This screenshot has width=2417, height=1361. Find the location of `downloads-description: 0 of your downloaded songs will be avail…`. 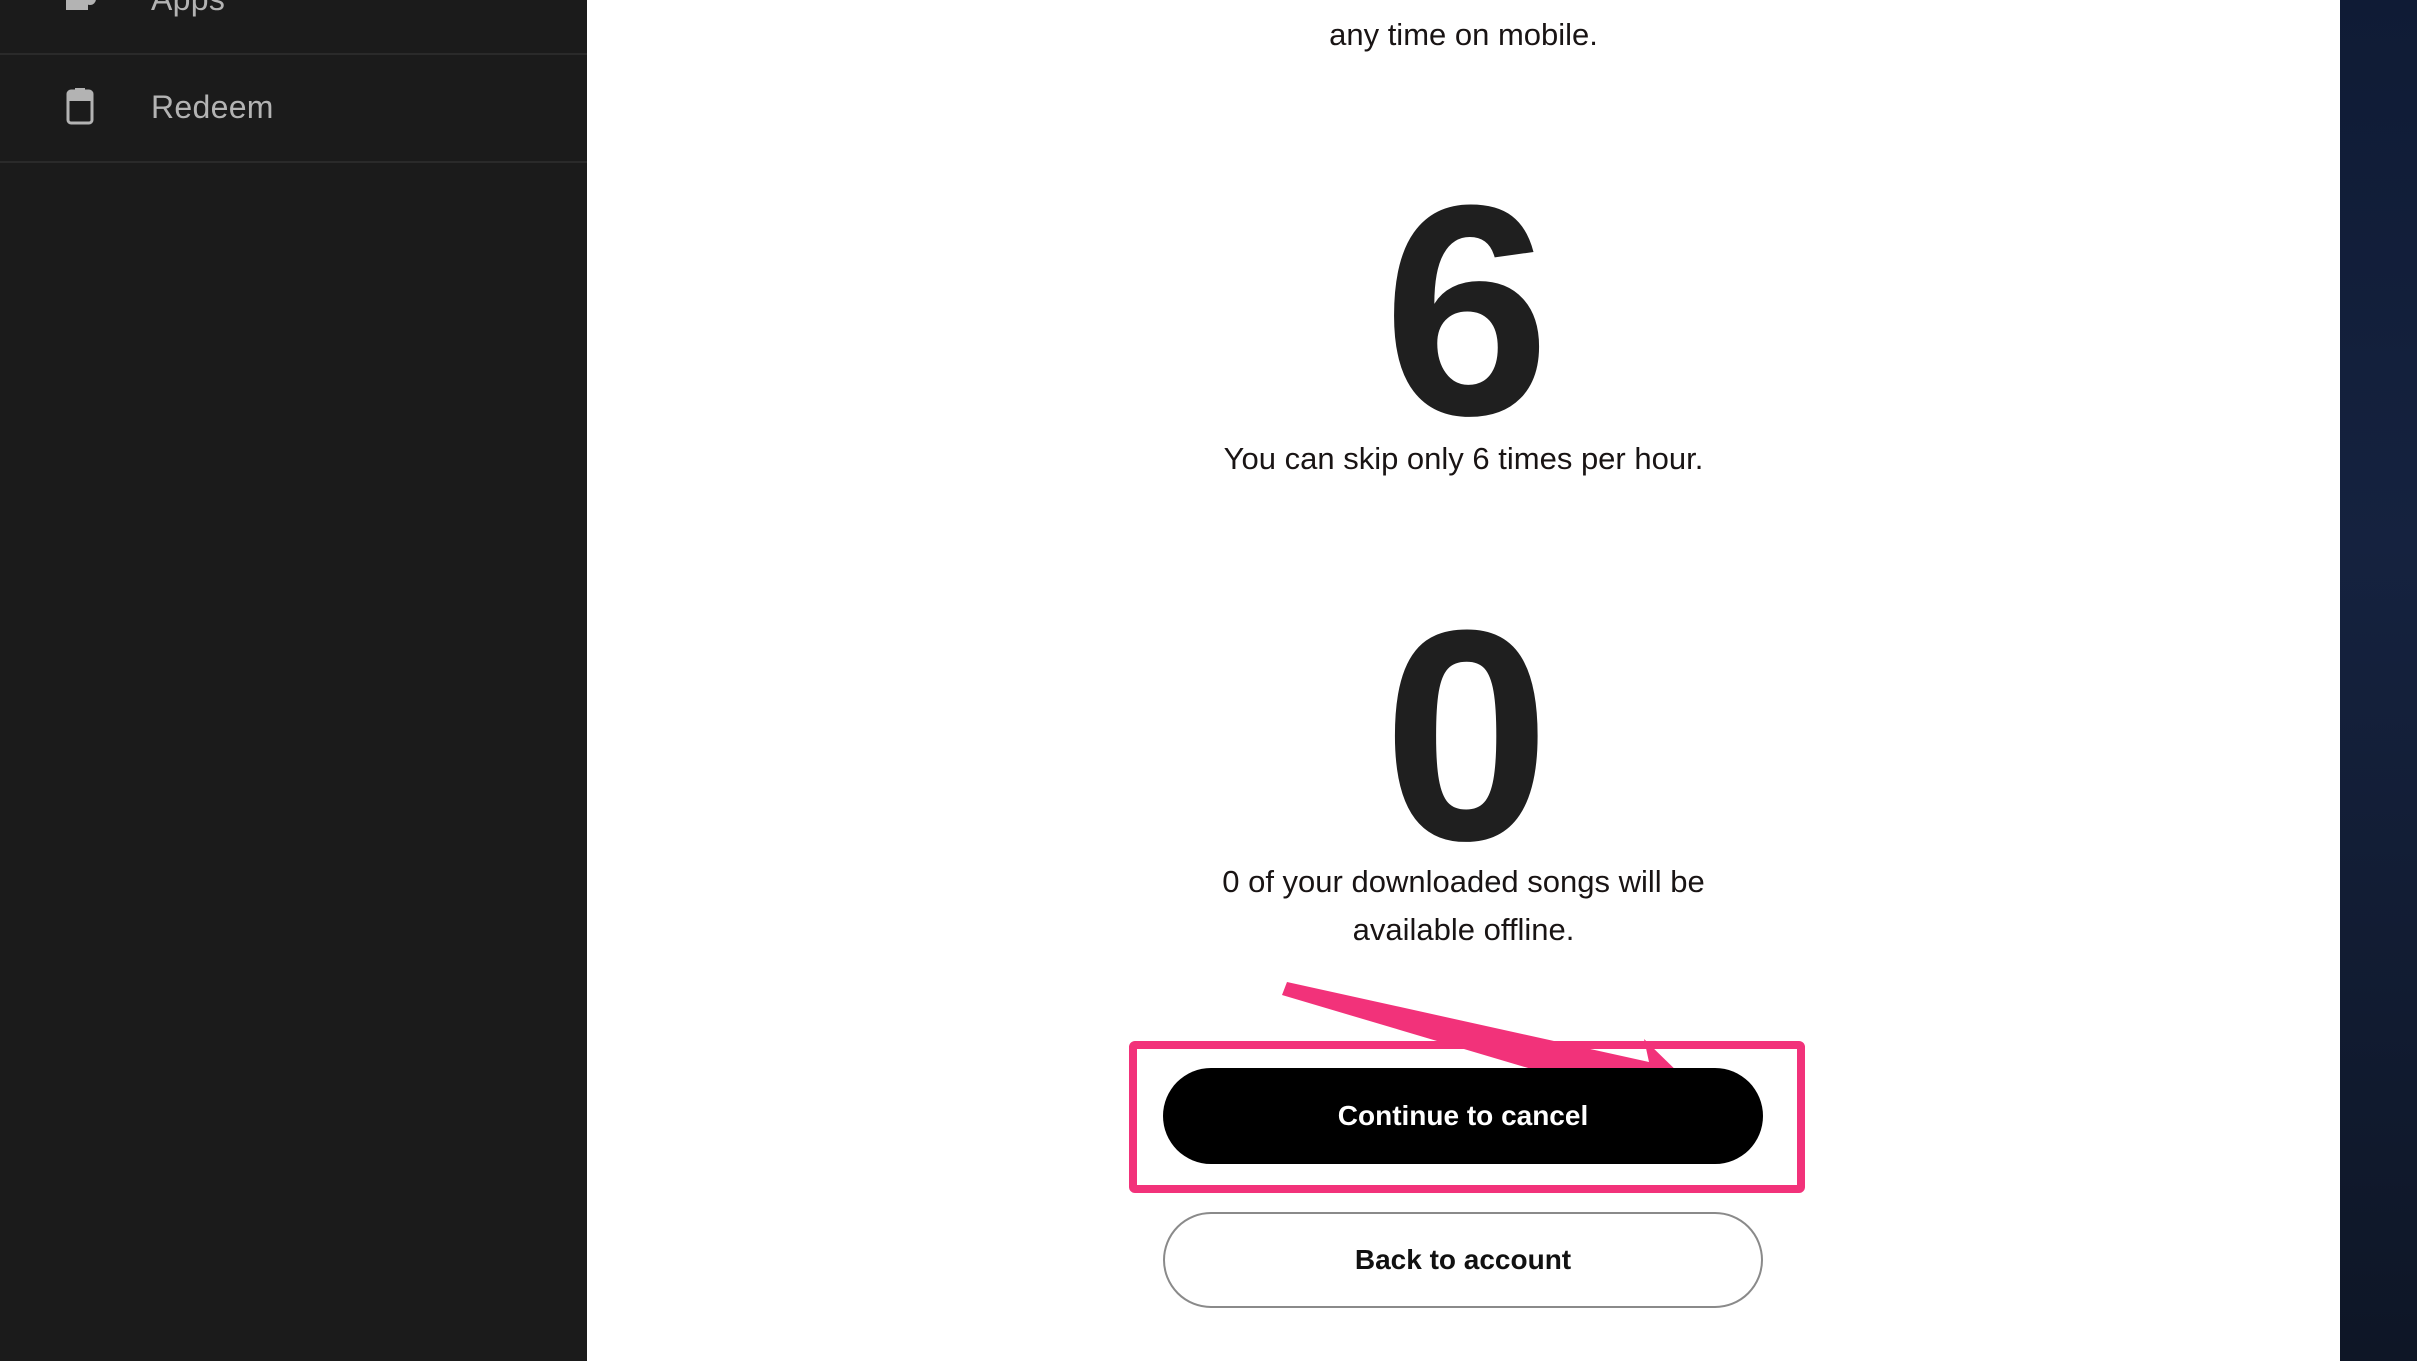

downloads-description: 0 of your downloaded songs will be avail… is located at coordinates (1463, 906).